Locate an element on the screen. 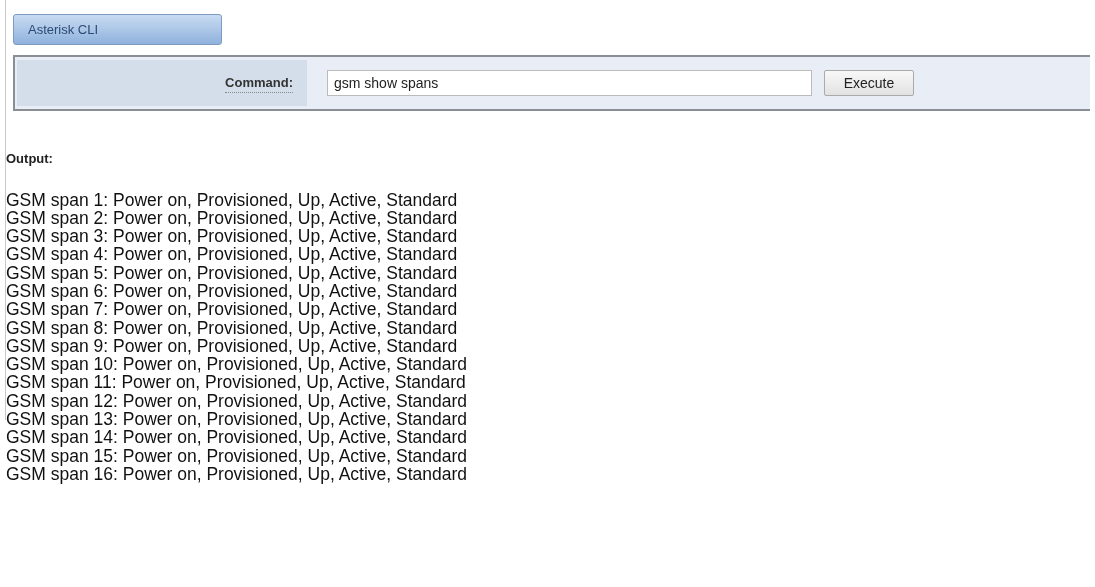 The width and height of the screenshot is (1095, 587). output-line: GSM span 5: Power on, Provisioned, Up, Active, Standard is located at coordinates (232, 272).